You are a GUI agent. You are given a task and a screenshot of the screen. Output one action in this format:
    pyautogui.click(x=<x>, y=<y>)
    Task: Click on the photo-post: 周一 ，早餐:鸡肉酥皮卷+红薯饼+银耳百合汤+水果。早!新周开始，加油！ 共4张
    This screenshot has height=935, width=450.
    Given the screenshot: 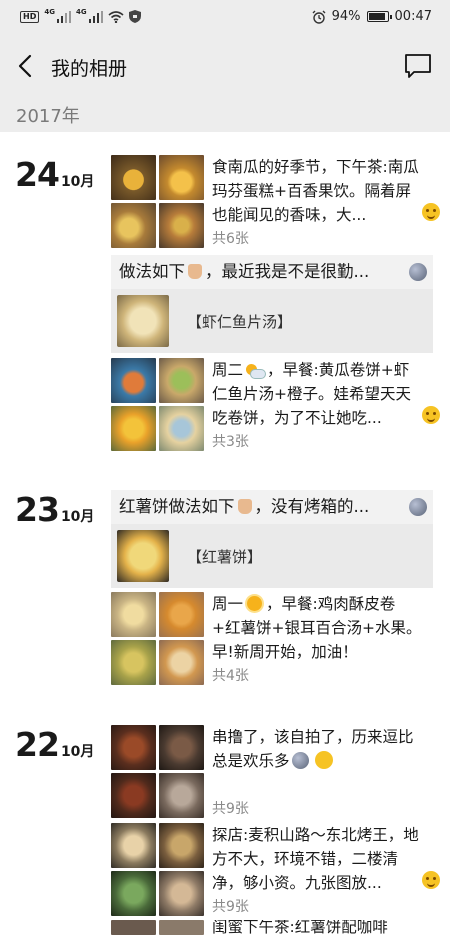 What is the action you would take?
    pyautogui.click(x=272, y=638)
    